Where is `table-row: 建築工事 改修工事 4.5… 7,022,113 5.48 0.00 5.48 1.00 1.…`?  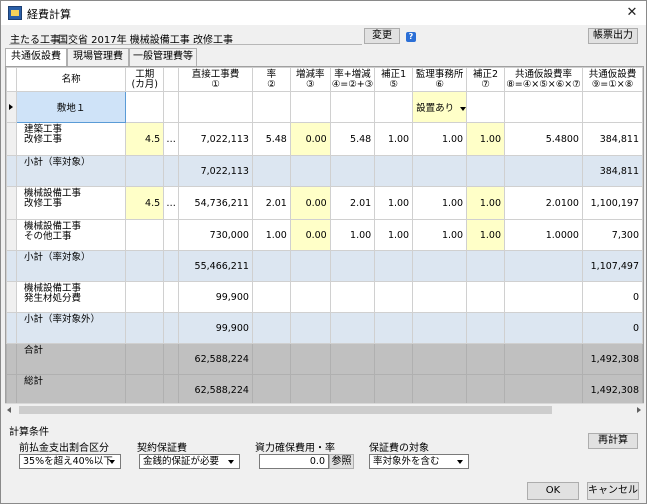 table-row: 建築工事 改修工事 4.5… 7,022,113 5.48 0.00 5.48 1.00 1.… is located at coordinates (324, 139).